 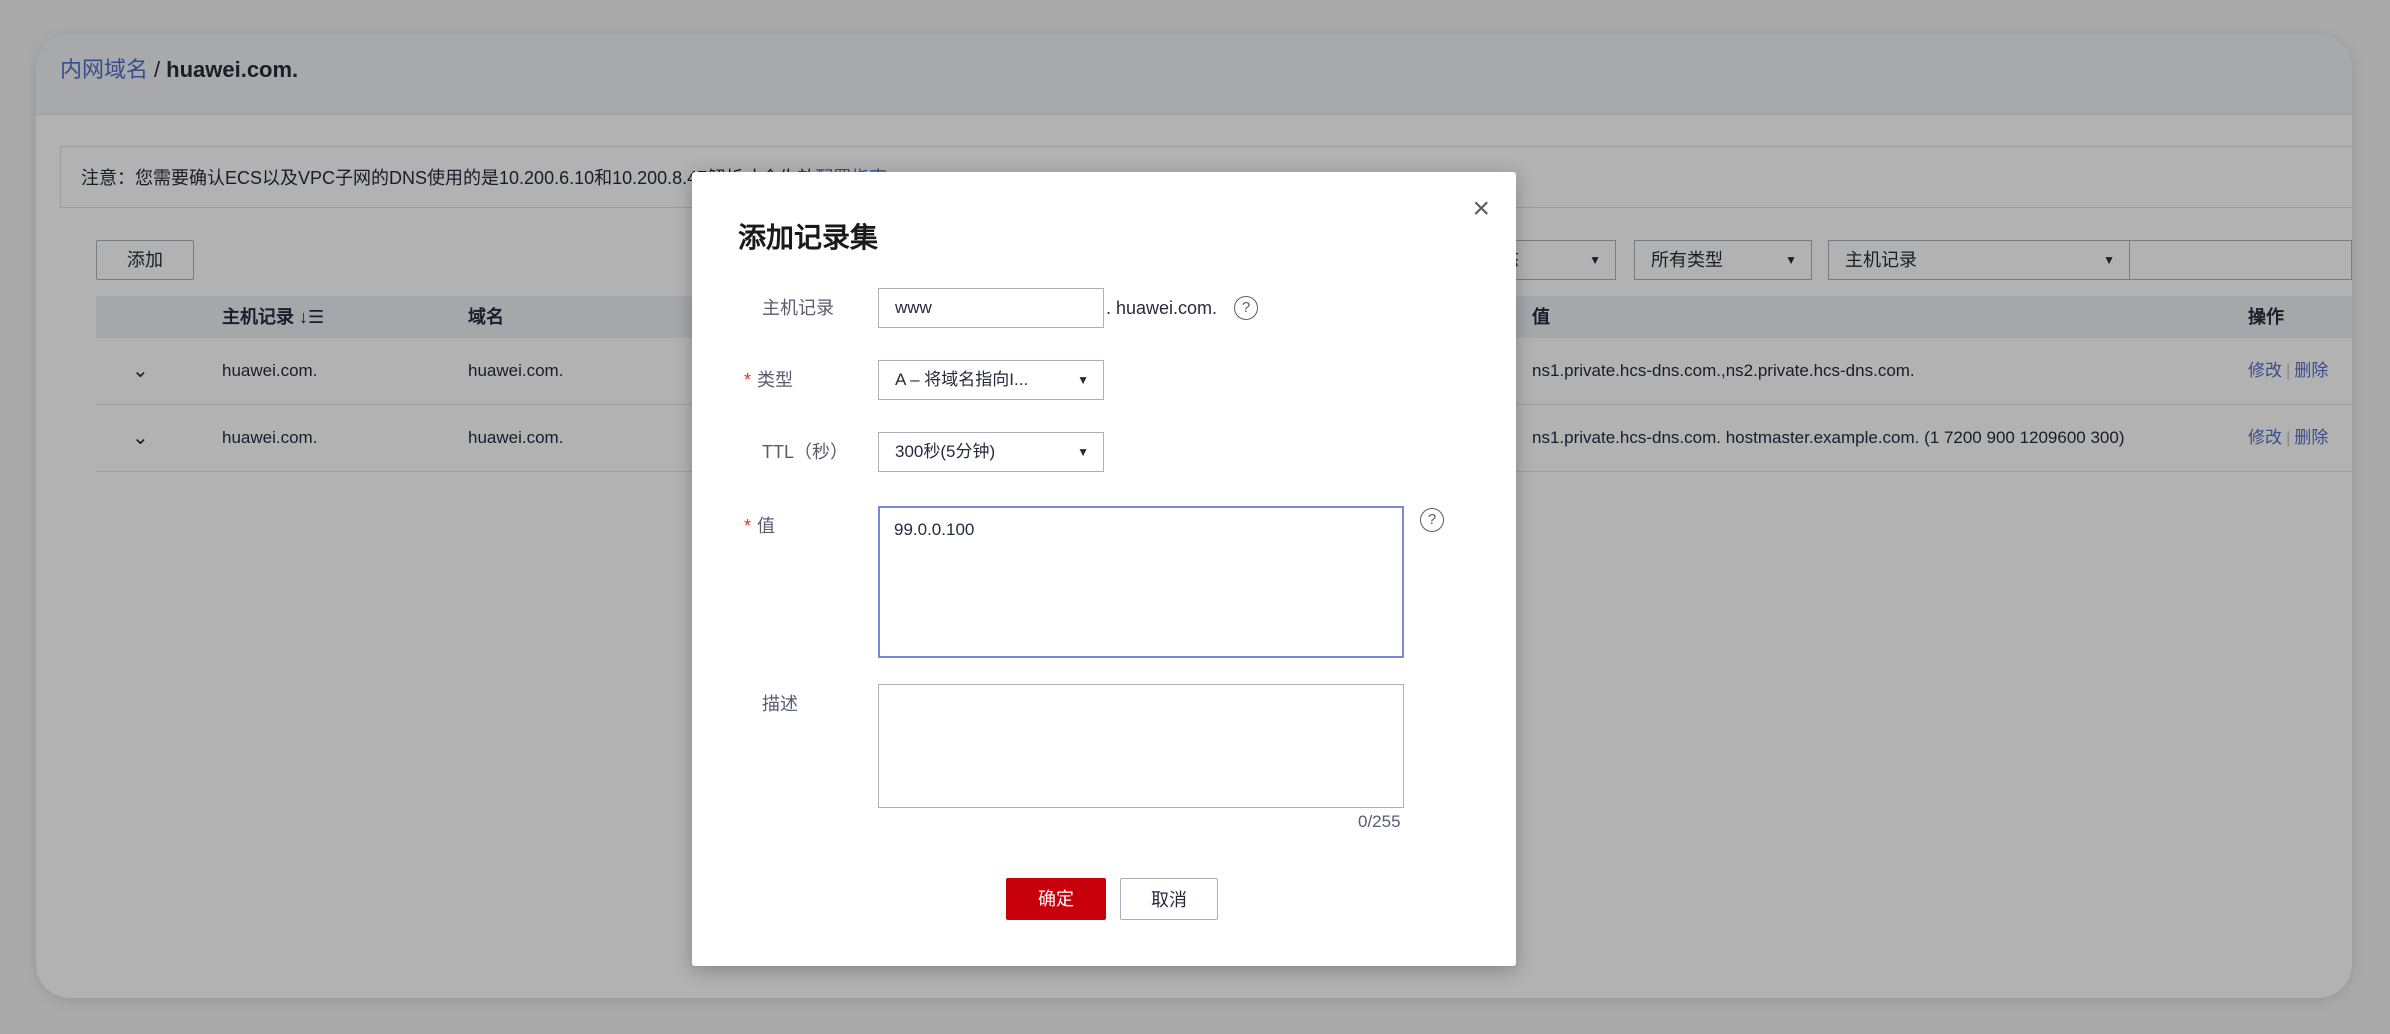 I want to click on host-suffix: . huawei.com., so click(x=1162, y=308).